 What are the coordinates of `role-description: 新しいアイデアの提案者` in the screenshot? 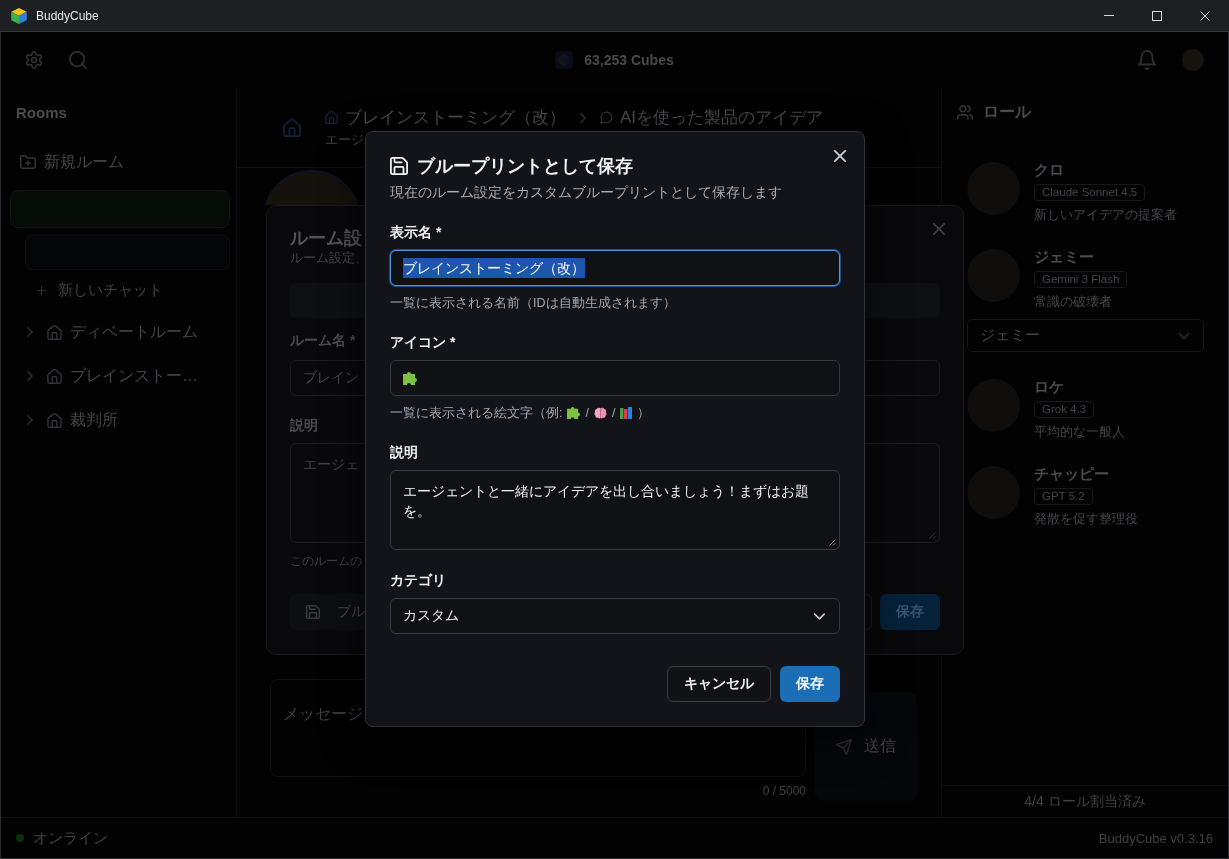 It's located at (1105, 215).